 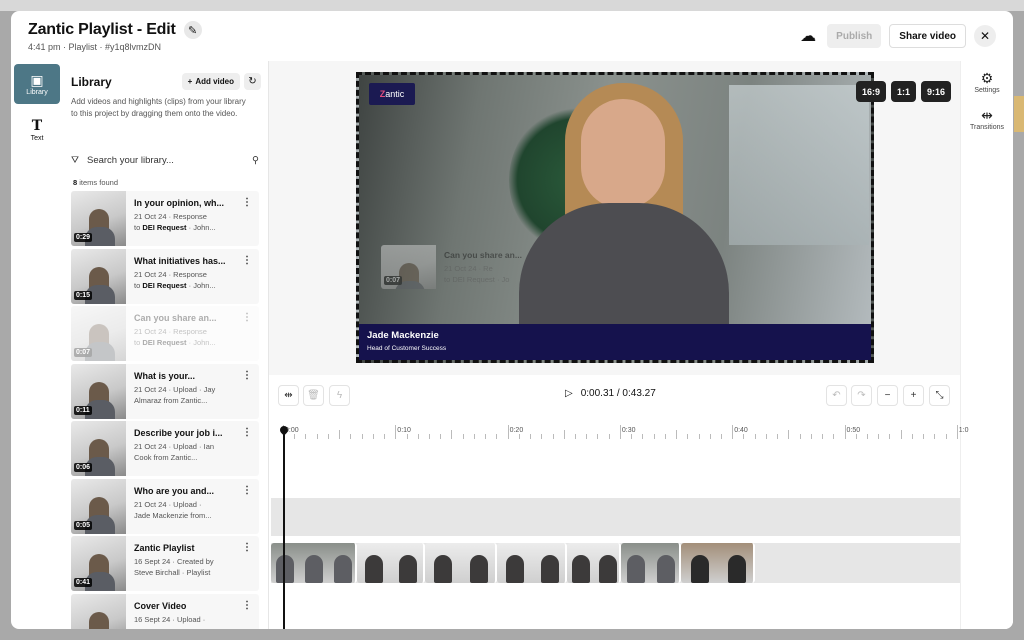 What do you see at coordinates (935, 91) in the screenshot?
I see `ratio-9-16-button: 9:16` at bounding box center [935, 91].